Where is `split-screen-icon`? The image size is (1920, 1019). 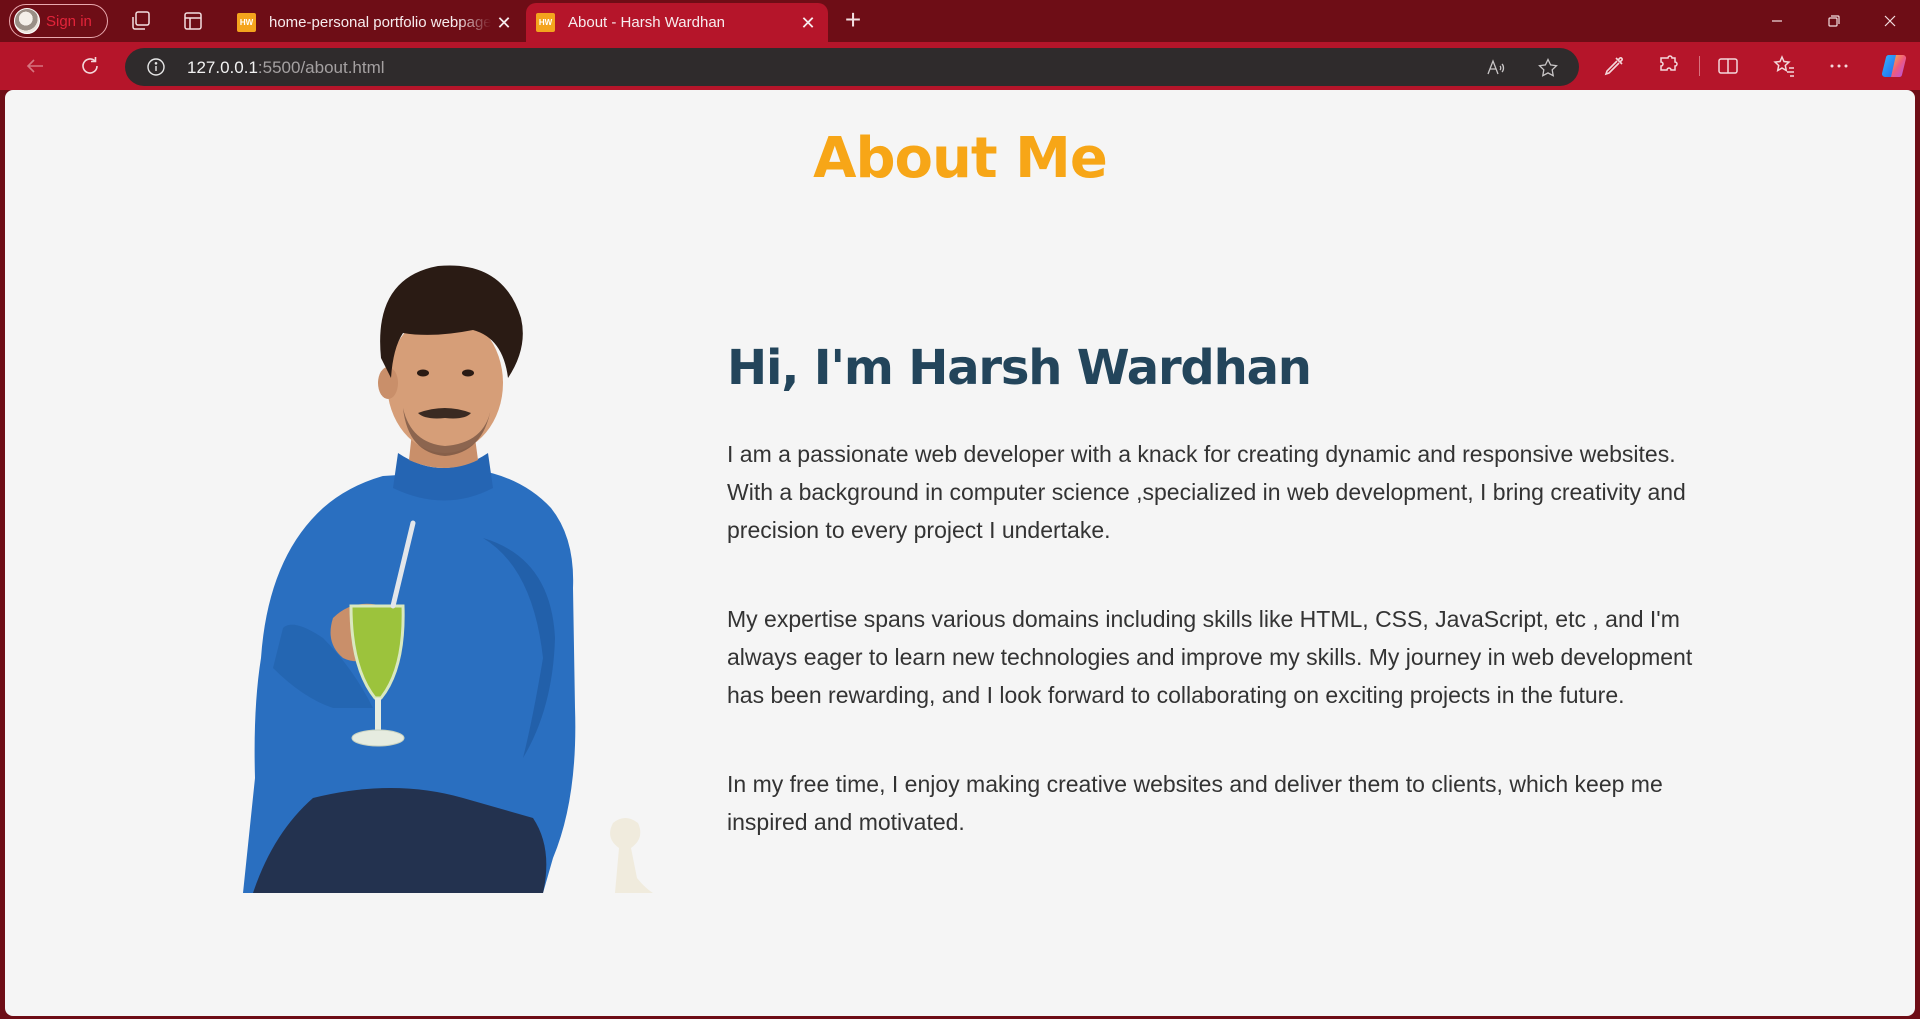
split-screen-icon is located at coordinates (1728, 66).